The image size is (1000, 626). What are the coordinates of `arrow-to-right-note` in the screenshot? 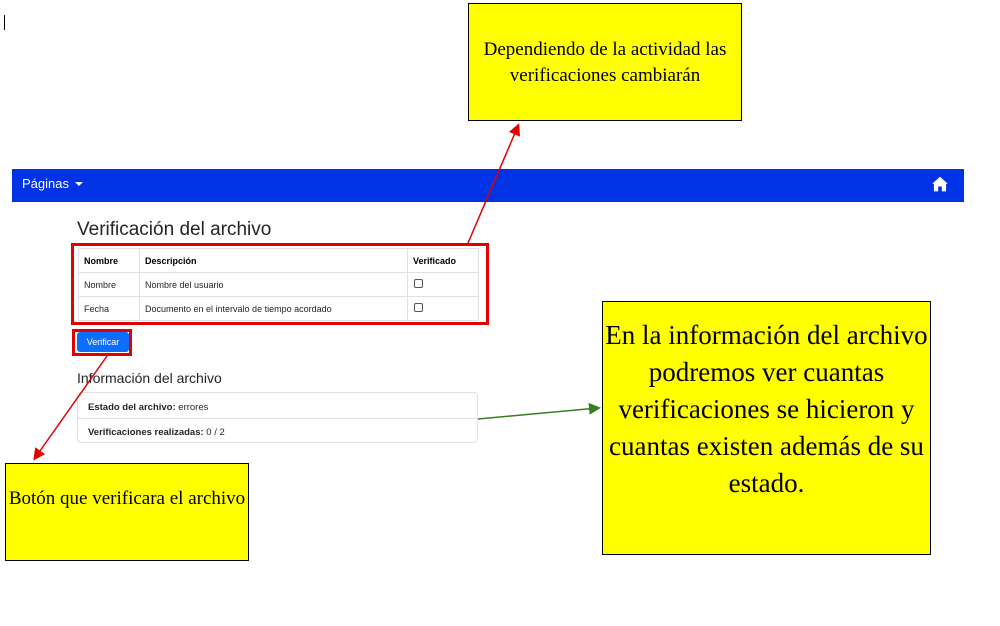 It's located at (539, 411).